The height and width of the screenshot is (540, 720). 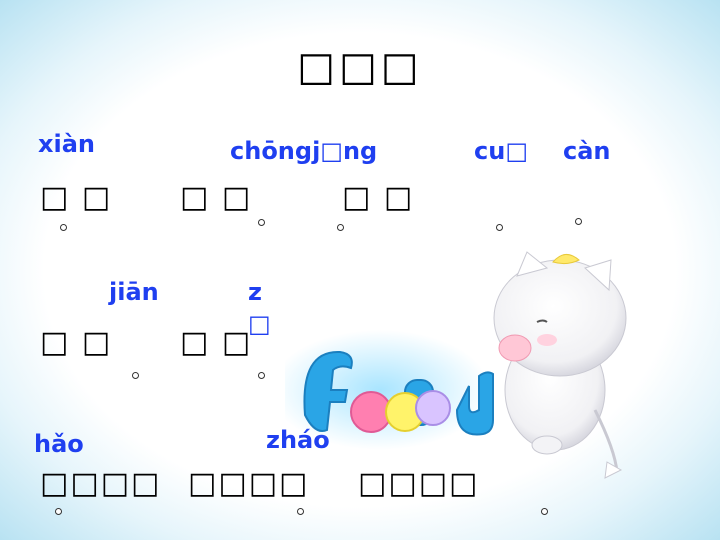 What do you see at coordinates (134, 292) in the screenshot?
I see `pinyin-jian: jiān` at bounding box center [134, 292].